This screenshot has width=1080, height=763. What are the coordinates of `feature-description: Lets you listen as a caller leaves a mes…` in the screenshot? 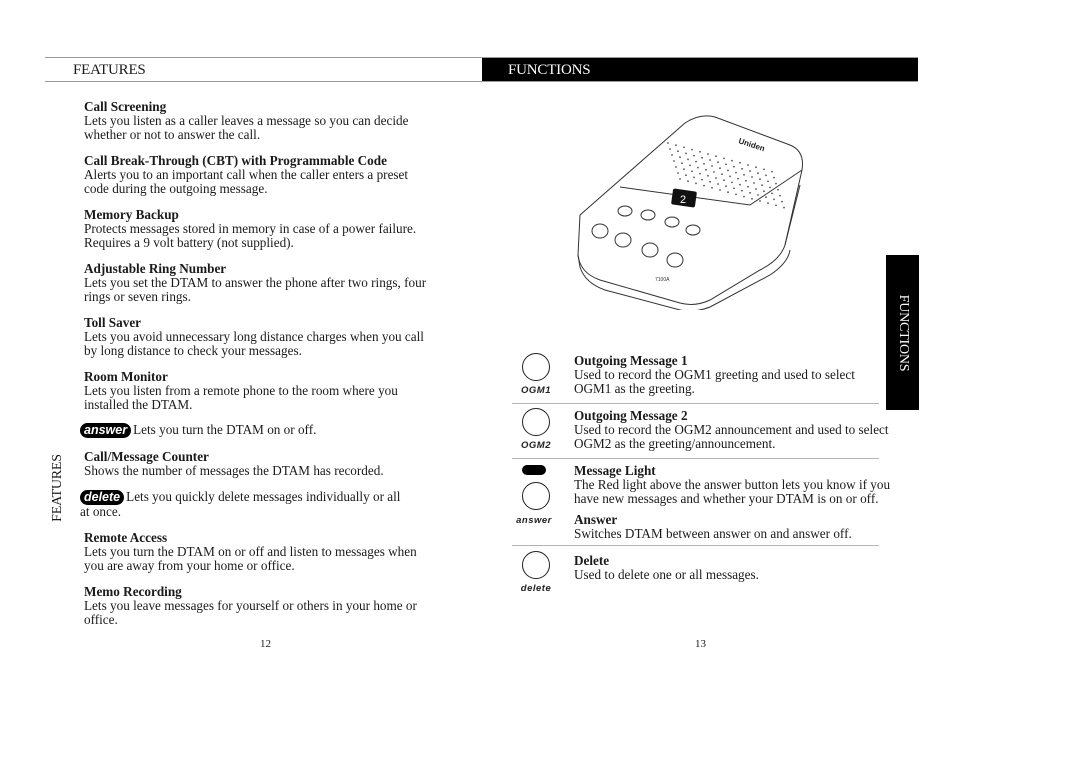 It's located at (246, 127).